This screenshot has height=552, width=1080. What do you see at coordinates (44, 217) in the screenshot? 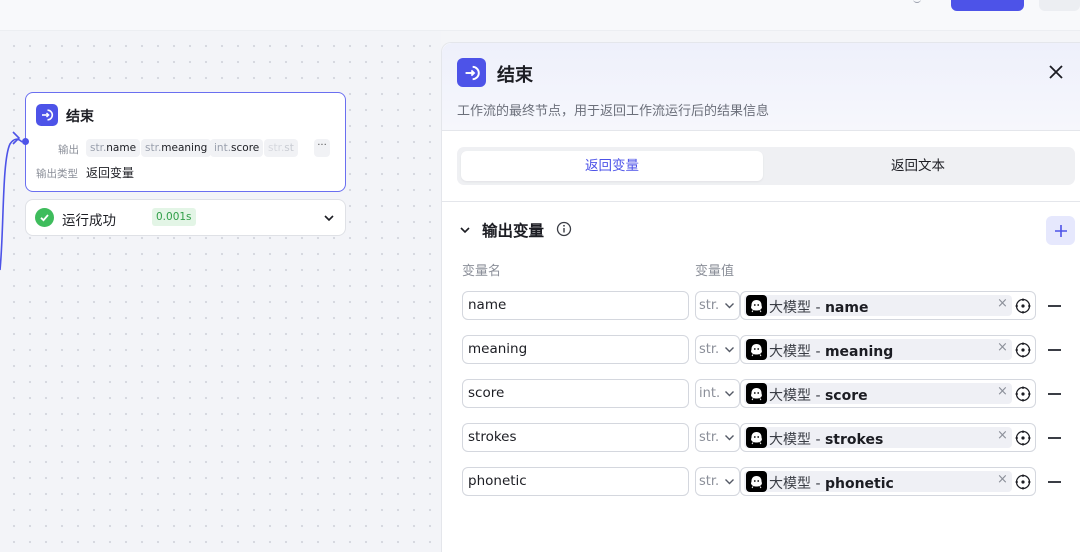
I see `check-icon` at bounding box center [44, 217].